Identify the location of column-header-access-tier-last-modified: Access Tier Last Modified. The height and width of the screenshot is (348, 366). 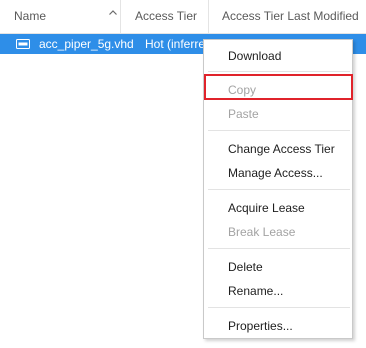
(287, 16).